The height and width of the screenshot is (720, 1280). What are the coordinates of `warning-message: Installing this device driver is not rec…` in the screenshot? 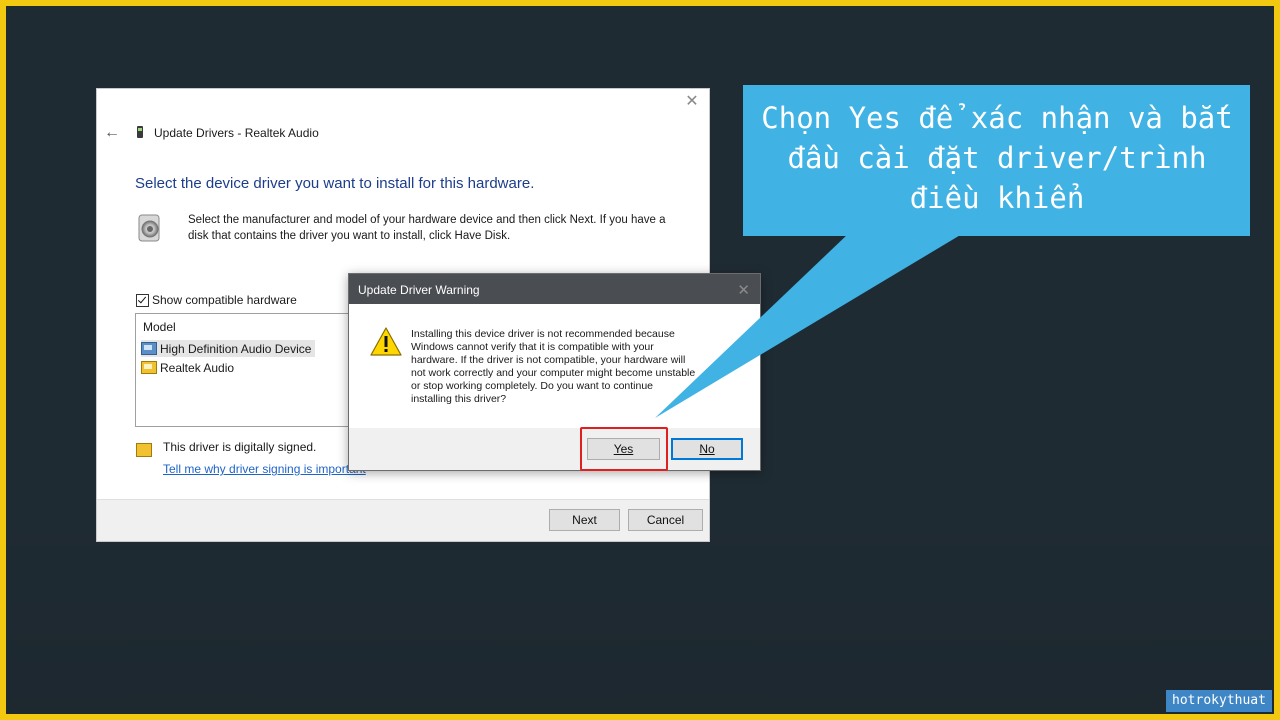 It's located at (553, 366).